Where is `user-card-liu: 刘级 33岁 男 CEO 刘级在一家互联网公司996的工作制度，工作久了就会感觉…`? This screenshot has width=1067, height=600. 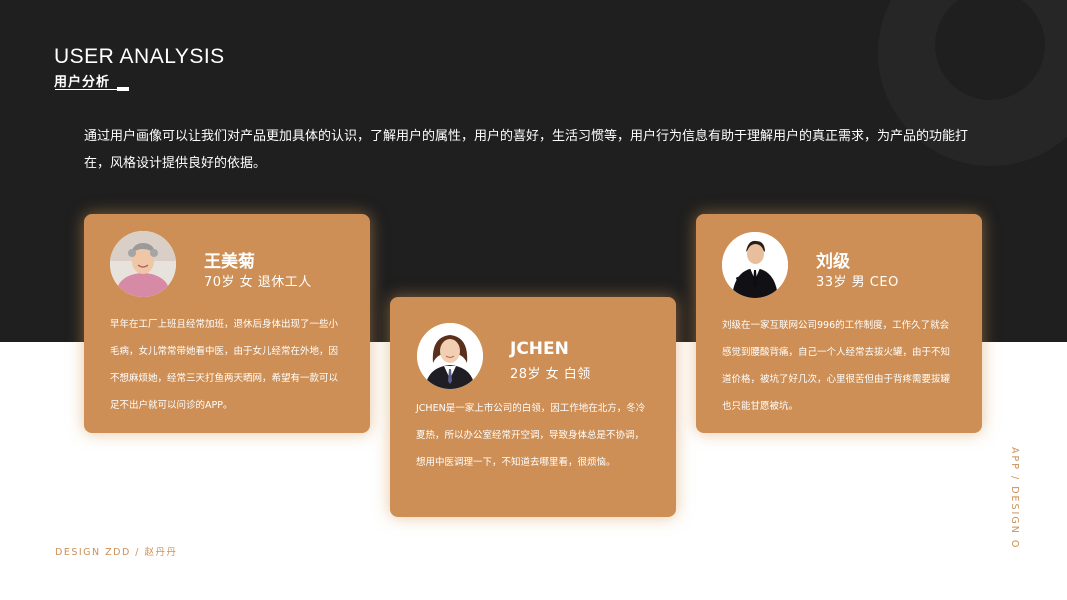
user-card-liu: 刘级 33岁 男 CEO 刘级在一家互联网公司996的工作制度，工作久了就会感觉… is located at coordinates (839, 323).